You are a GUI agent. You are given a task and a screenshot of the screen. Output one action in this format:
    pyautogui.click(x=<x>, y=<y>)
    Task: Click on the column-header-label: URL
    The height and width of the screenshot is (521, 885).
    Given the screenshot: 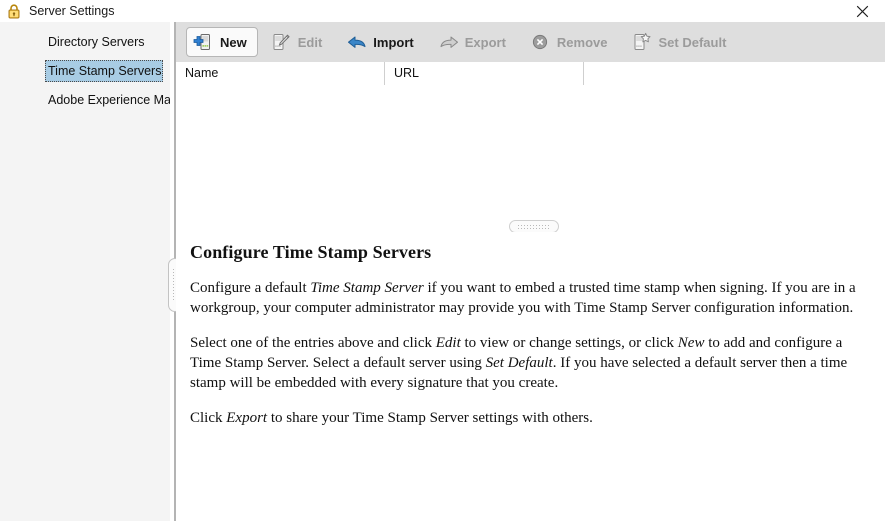 What is the action you would take?
    pyautogui.click(x=407, y=73)
    